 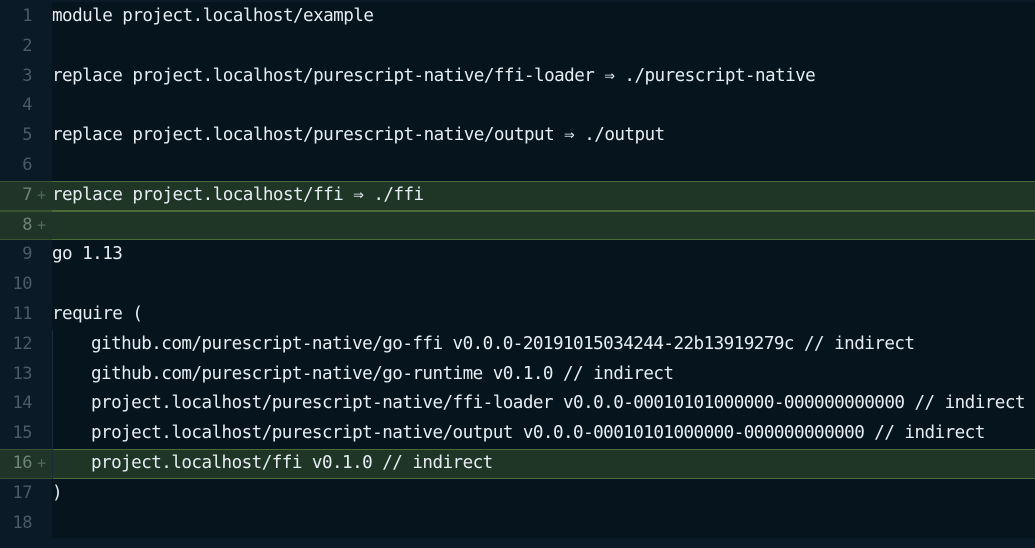 I want to click on line-number: 7, so click(x=27, y=194).